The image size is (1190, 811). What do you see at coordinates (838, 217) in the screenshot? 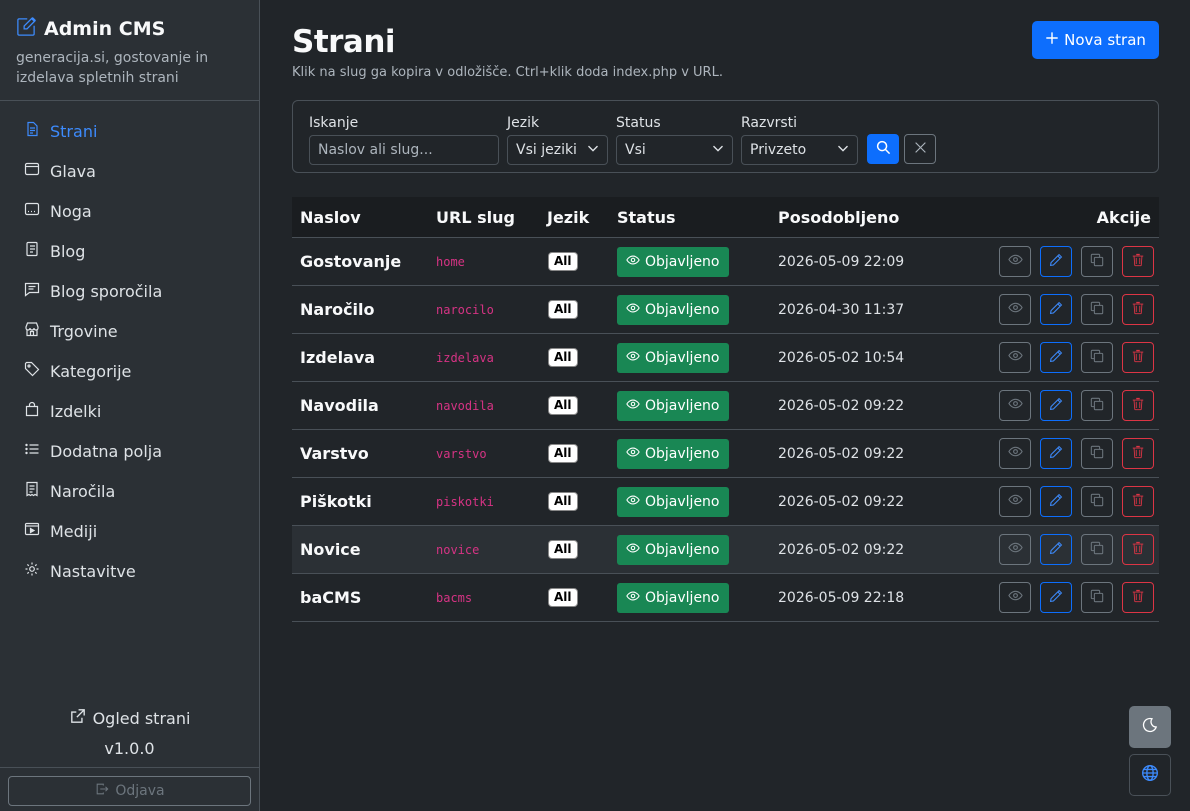
I see `column-updated: Posodobljeno` at bounding box center [838, 217].